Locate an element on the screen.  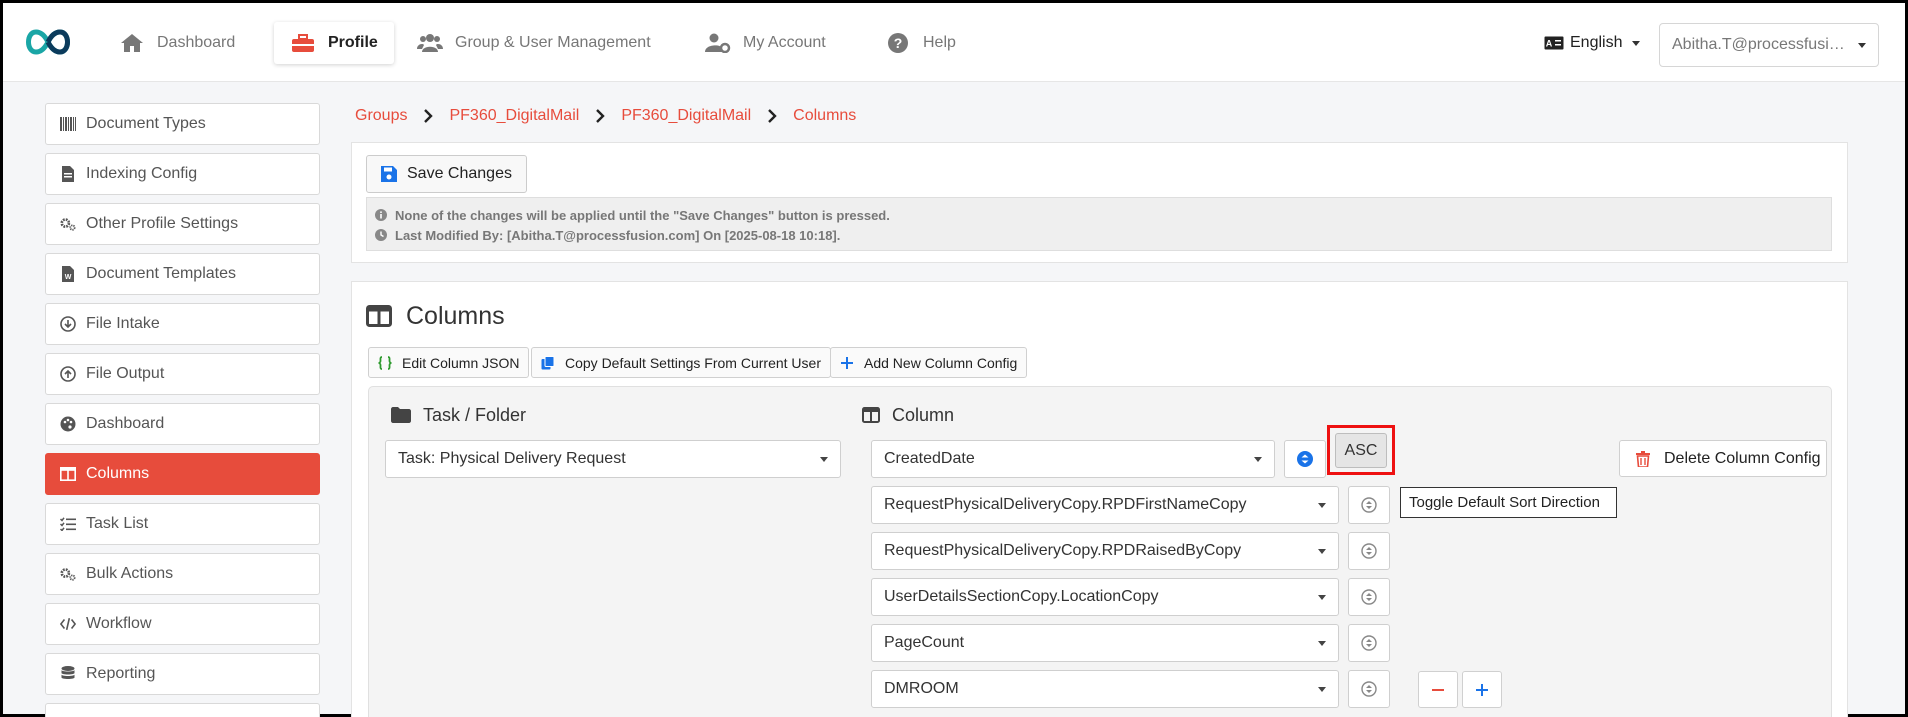
sort-direction-tooltip: Toggle Default Sort Direction is located at coordinates (1508, 502).